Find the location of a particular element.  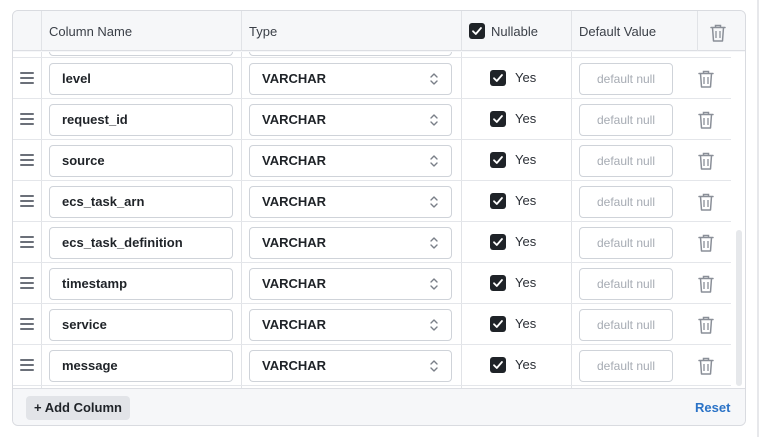

add-column-button: + Add Column is located at coordinates (78, 408).